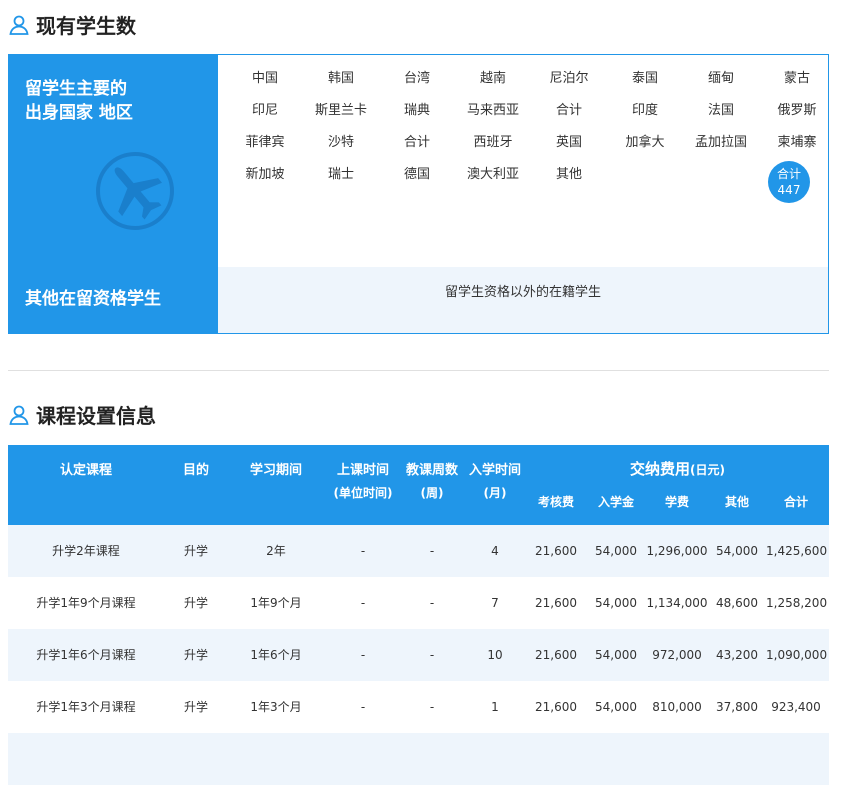  I want to click on cell-entry: 7, so click(495, 603).